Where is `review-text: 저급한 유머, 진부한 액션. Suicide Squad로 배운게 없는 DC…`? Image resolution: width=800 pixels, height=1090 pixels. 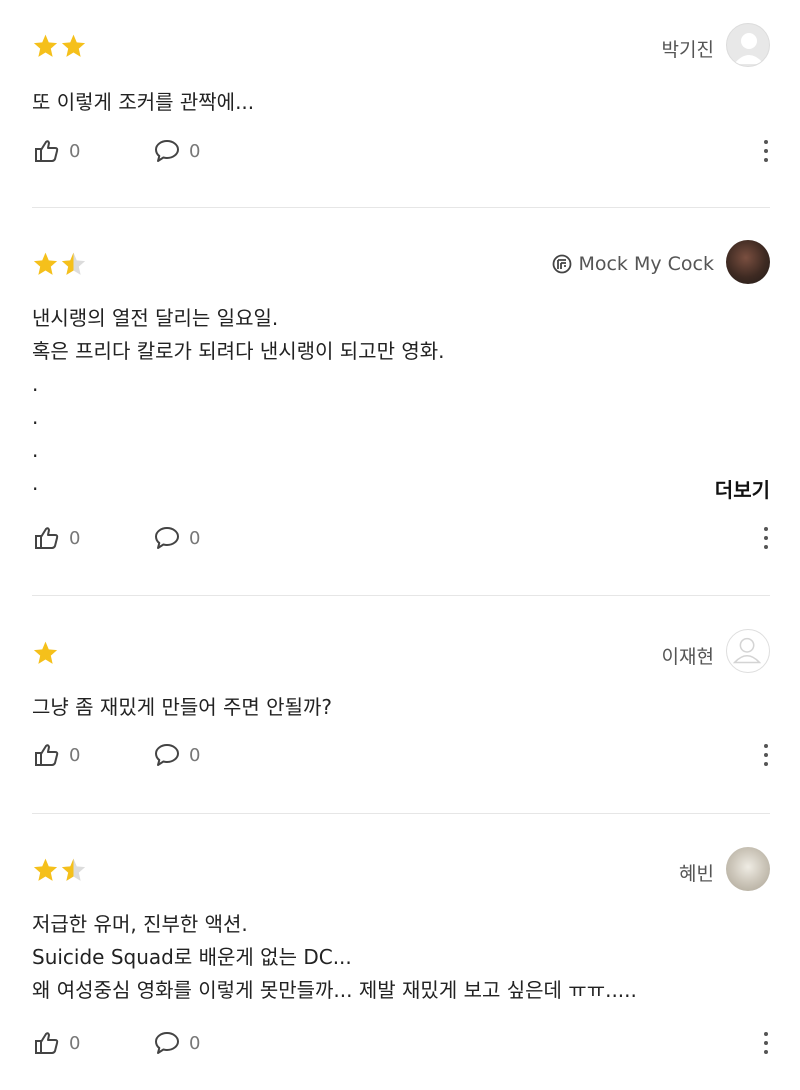
review-text: 저급한 유머, 진부한 액션. Suicide Squad로 배운게 없는 DC… is located at coordinates (334, 957).